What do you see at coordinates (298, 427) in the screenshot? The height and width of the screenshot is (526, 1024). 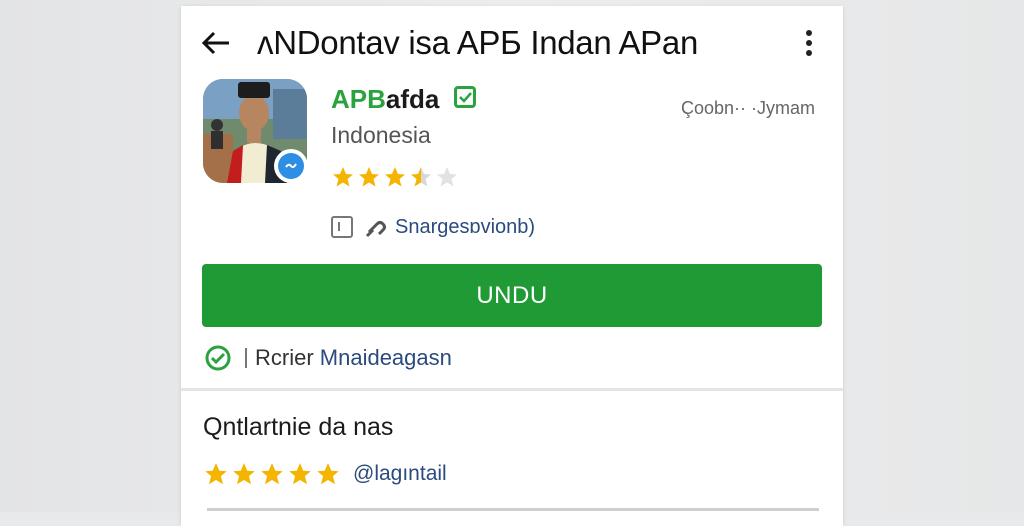 I see `reviews-section-title: Qntlartnie da nas` at bounding box center [298, 427].